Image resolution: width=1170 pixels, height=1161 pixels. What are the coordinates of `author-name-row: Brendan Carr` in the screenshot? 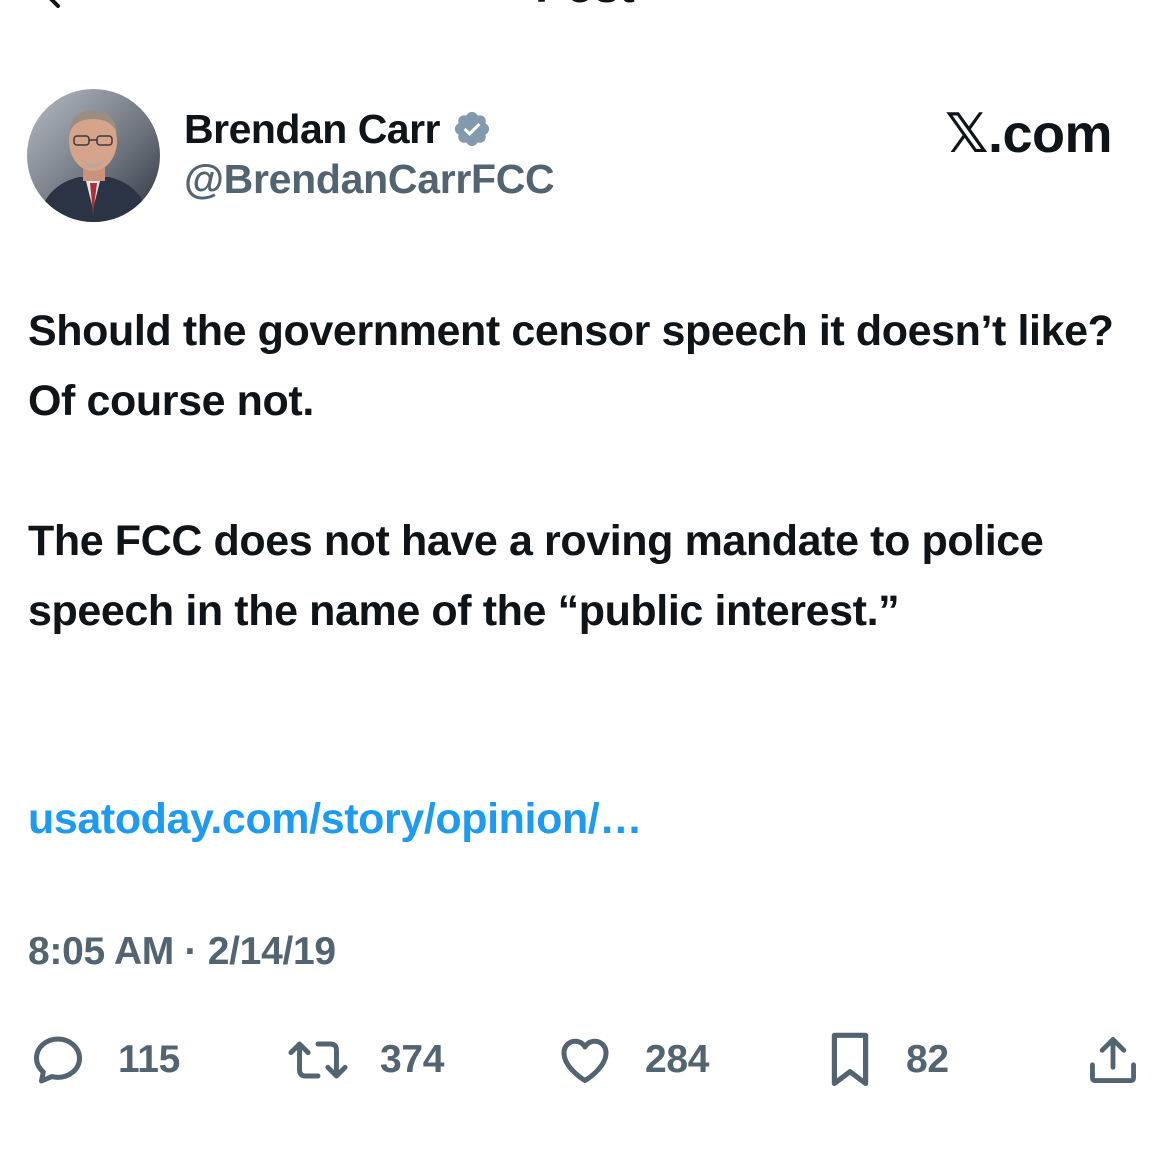 It's located at (338, 129).